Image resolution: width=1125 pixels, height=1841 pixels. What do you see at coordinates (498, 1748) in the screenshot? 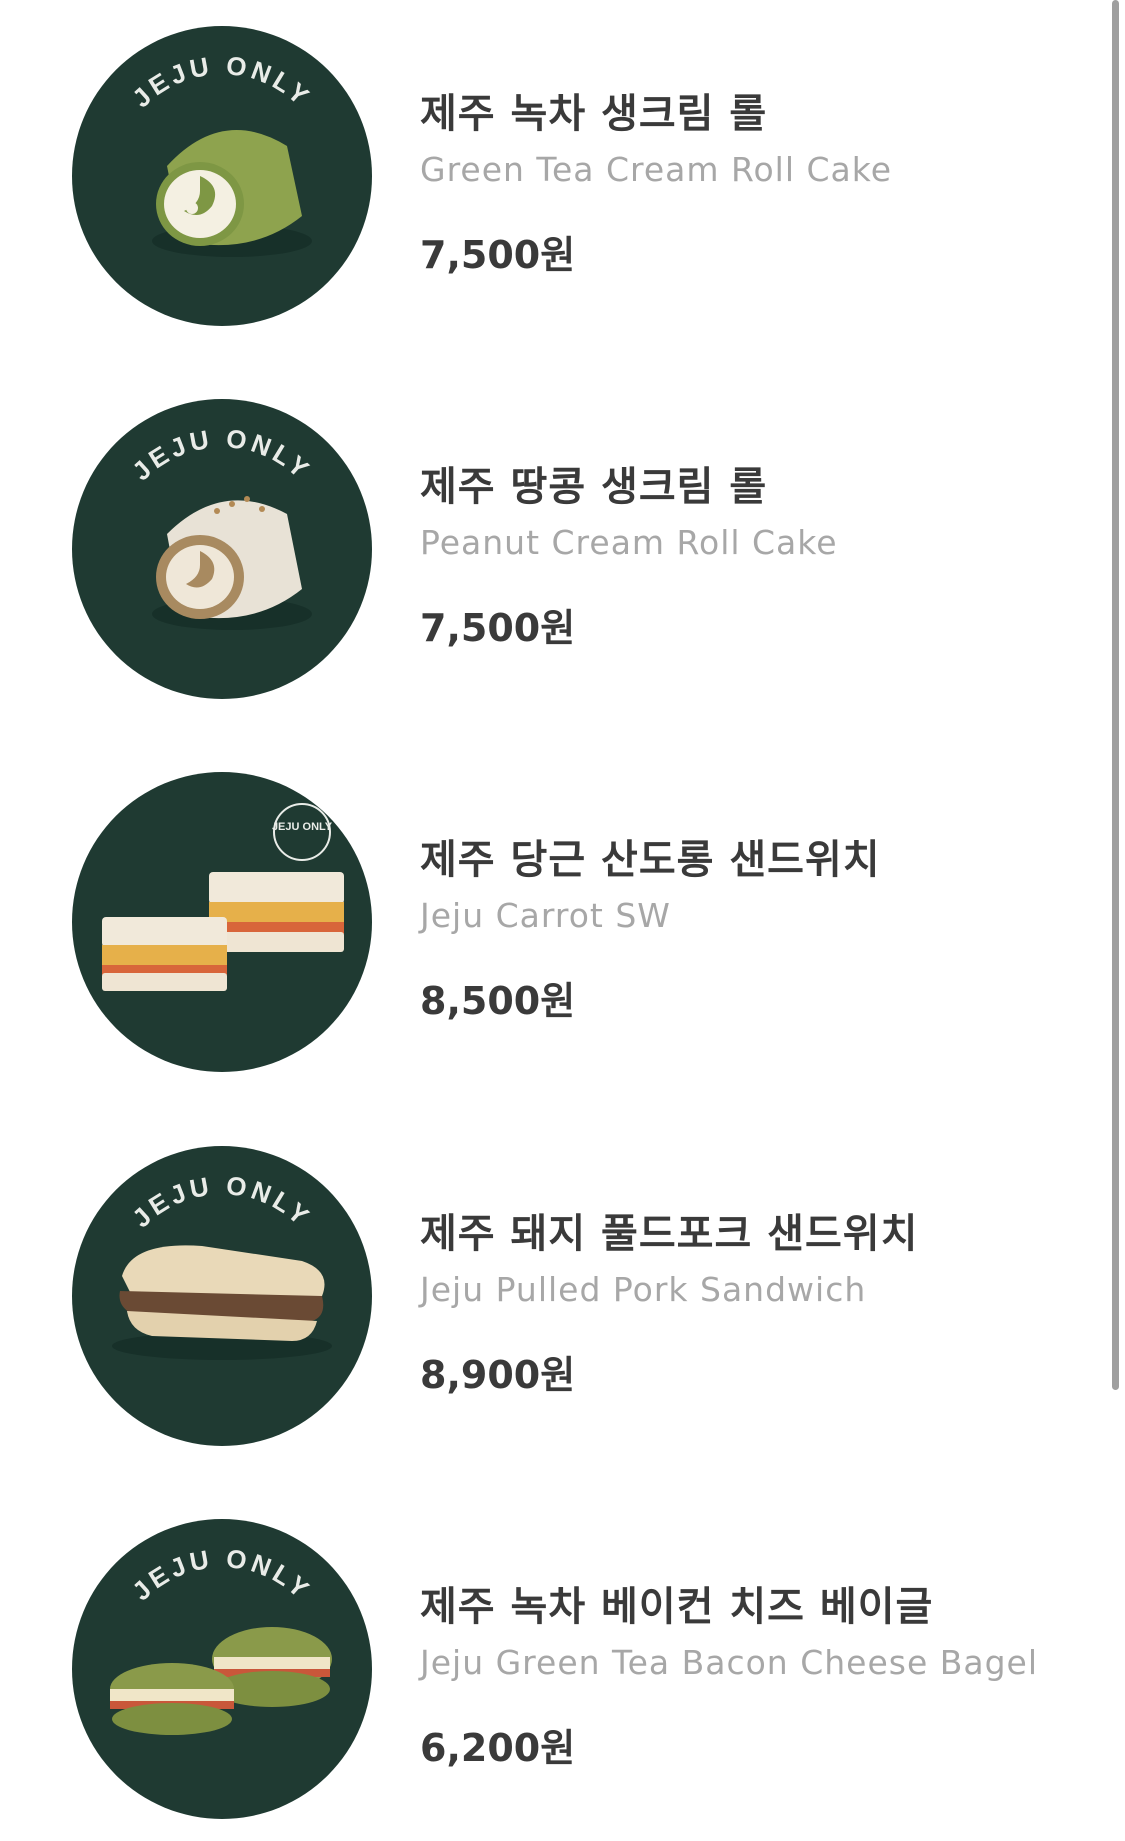
I see `menu-item-price: 6,200원` at bounding box center [498, 1748].